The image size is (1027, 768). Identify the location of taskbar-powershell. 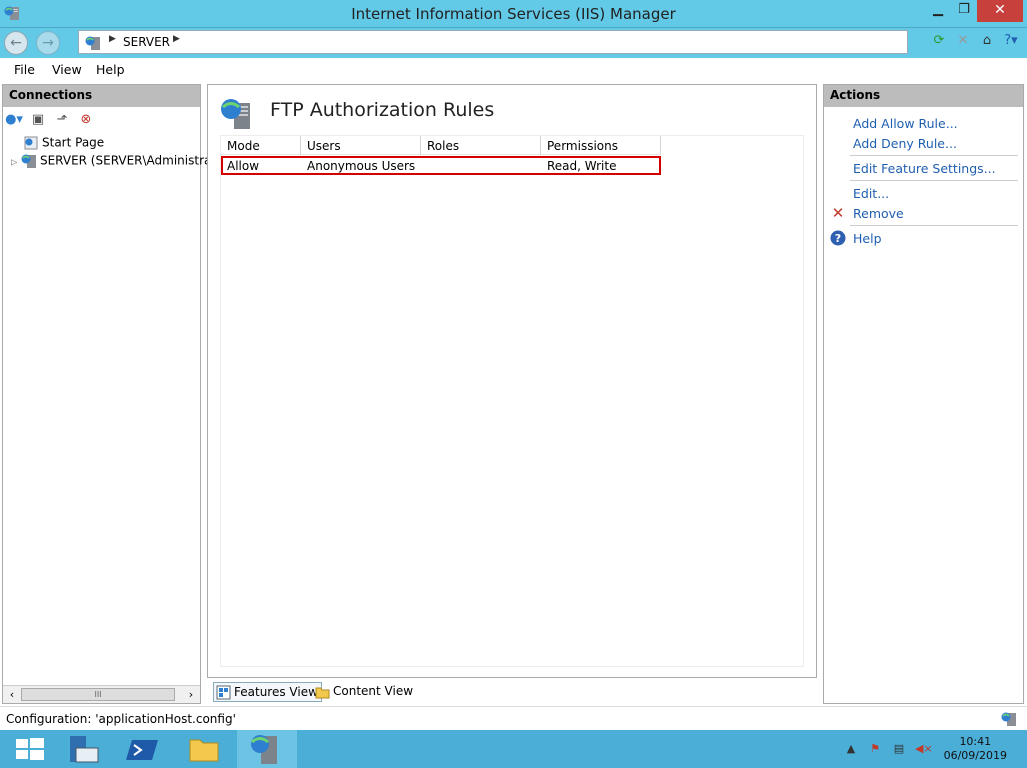
(142, 749).